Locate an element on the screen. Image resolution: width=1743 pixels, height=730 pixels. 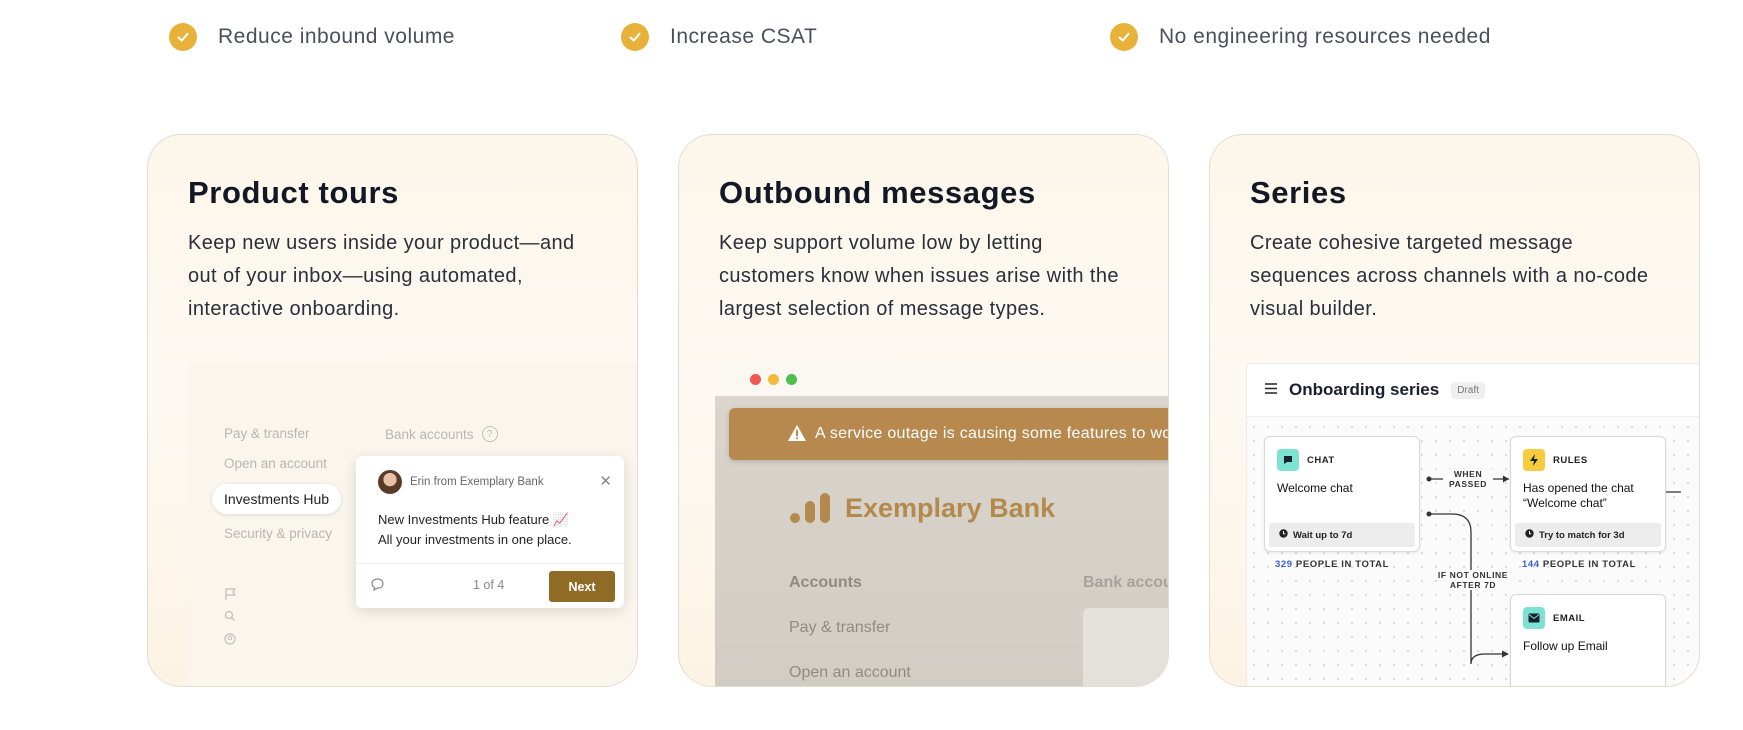
bank-accounts-label: Bank accounts is located at coordinates (429, 434).